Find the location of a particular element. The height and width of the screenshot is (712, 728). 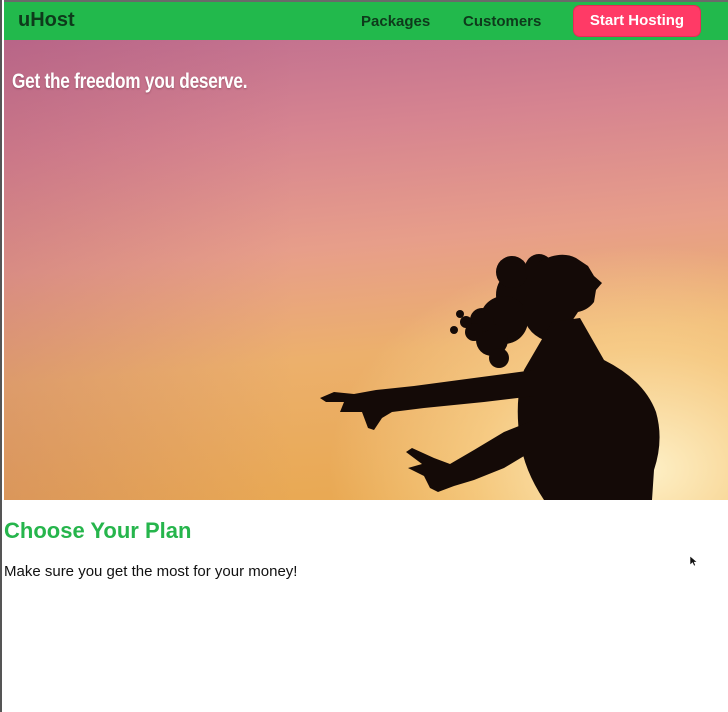

brand-logo-link: uHost is located at coordinates (46, 20).